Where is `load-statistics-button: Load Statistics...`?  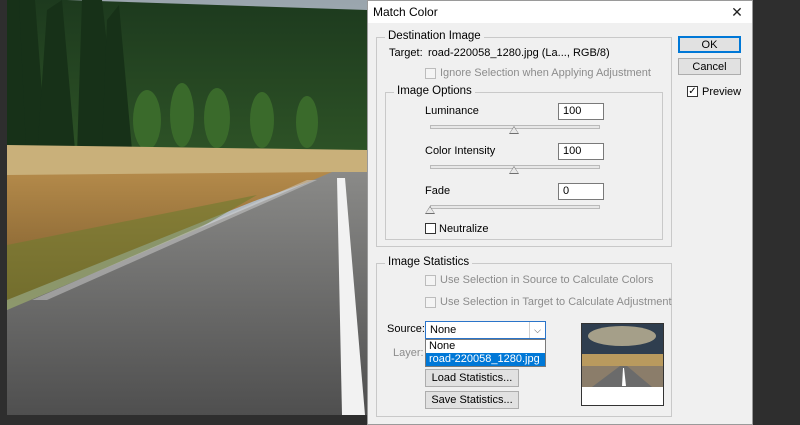 load-statistics-button: Load Statistics... is located at coordinates (472, 378).